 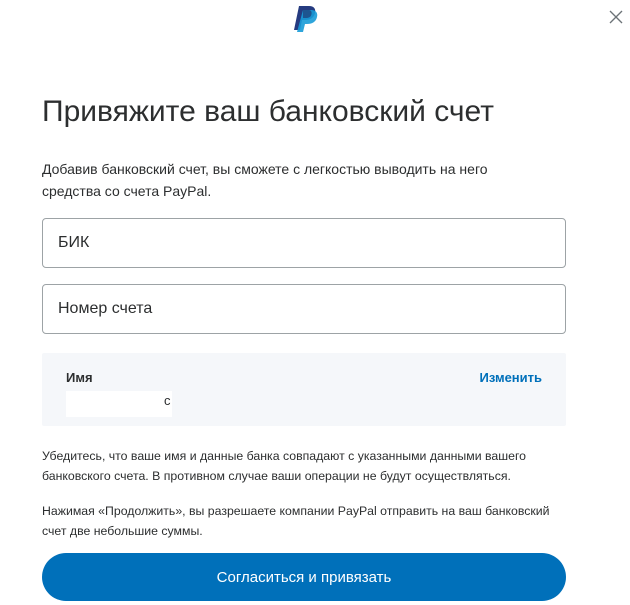 I want to click on bik-input, so click(x=304, y=243).